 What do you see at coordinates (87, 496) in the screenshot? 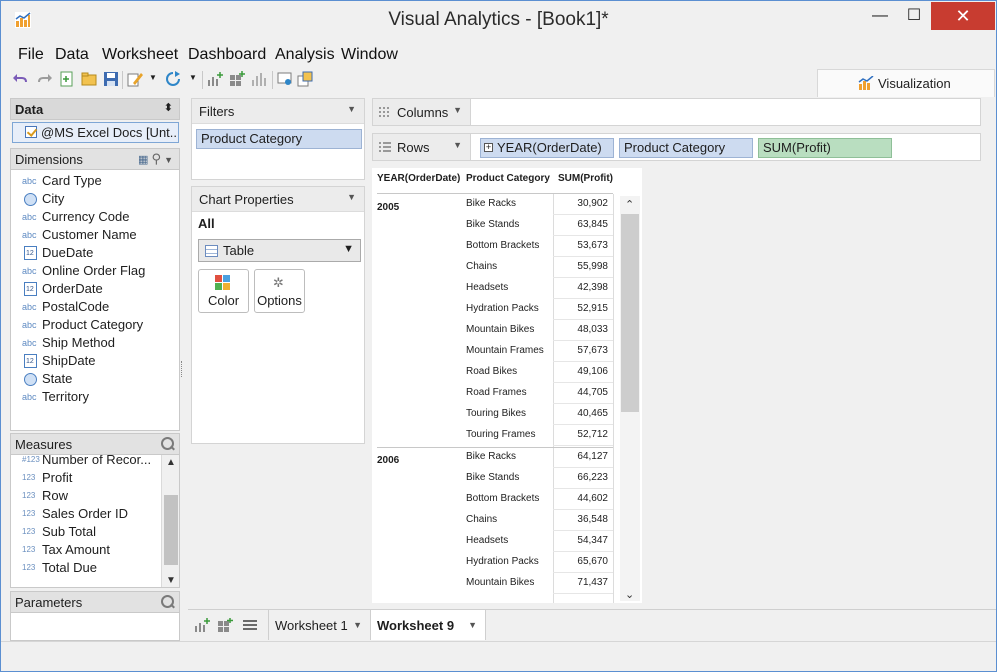
I see `measure-field: 123 Row` at bounding box center [87, 496].